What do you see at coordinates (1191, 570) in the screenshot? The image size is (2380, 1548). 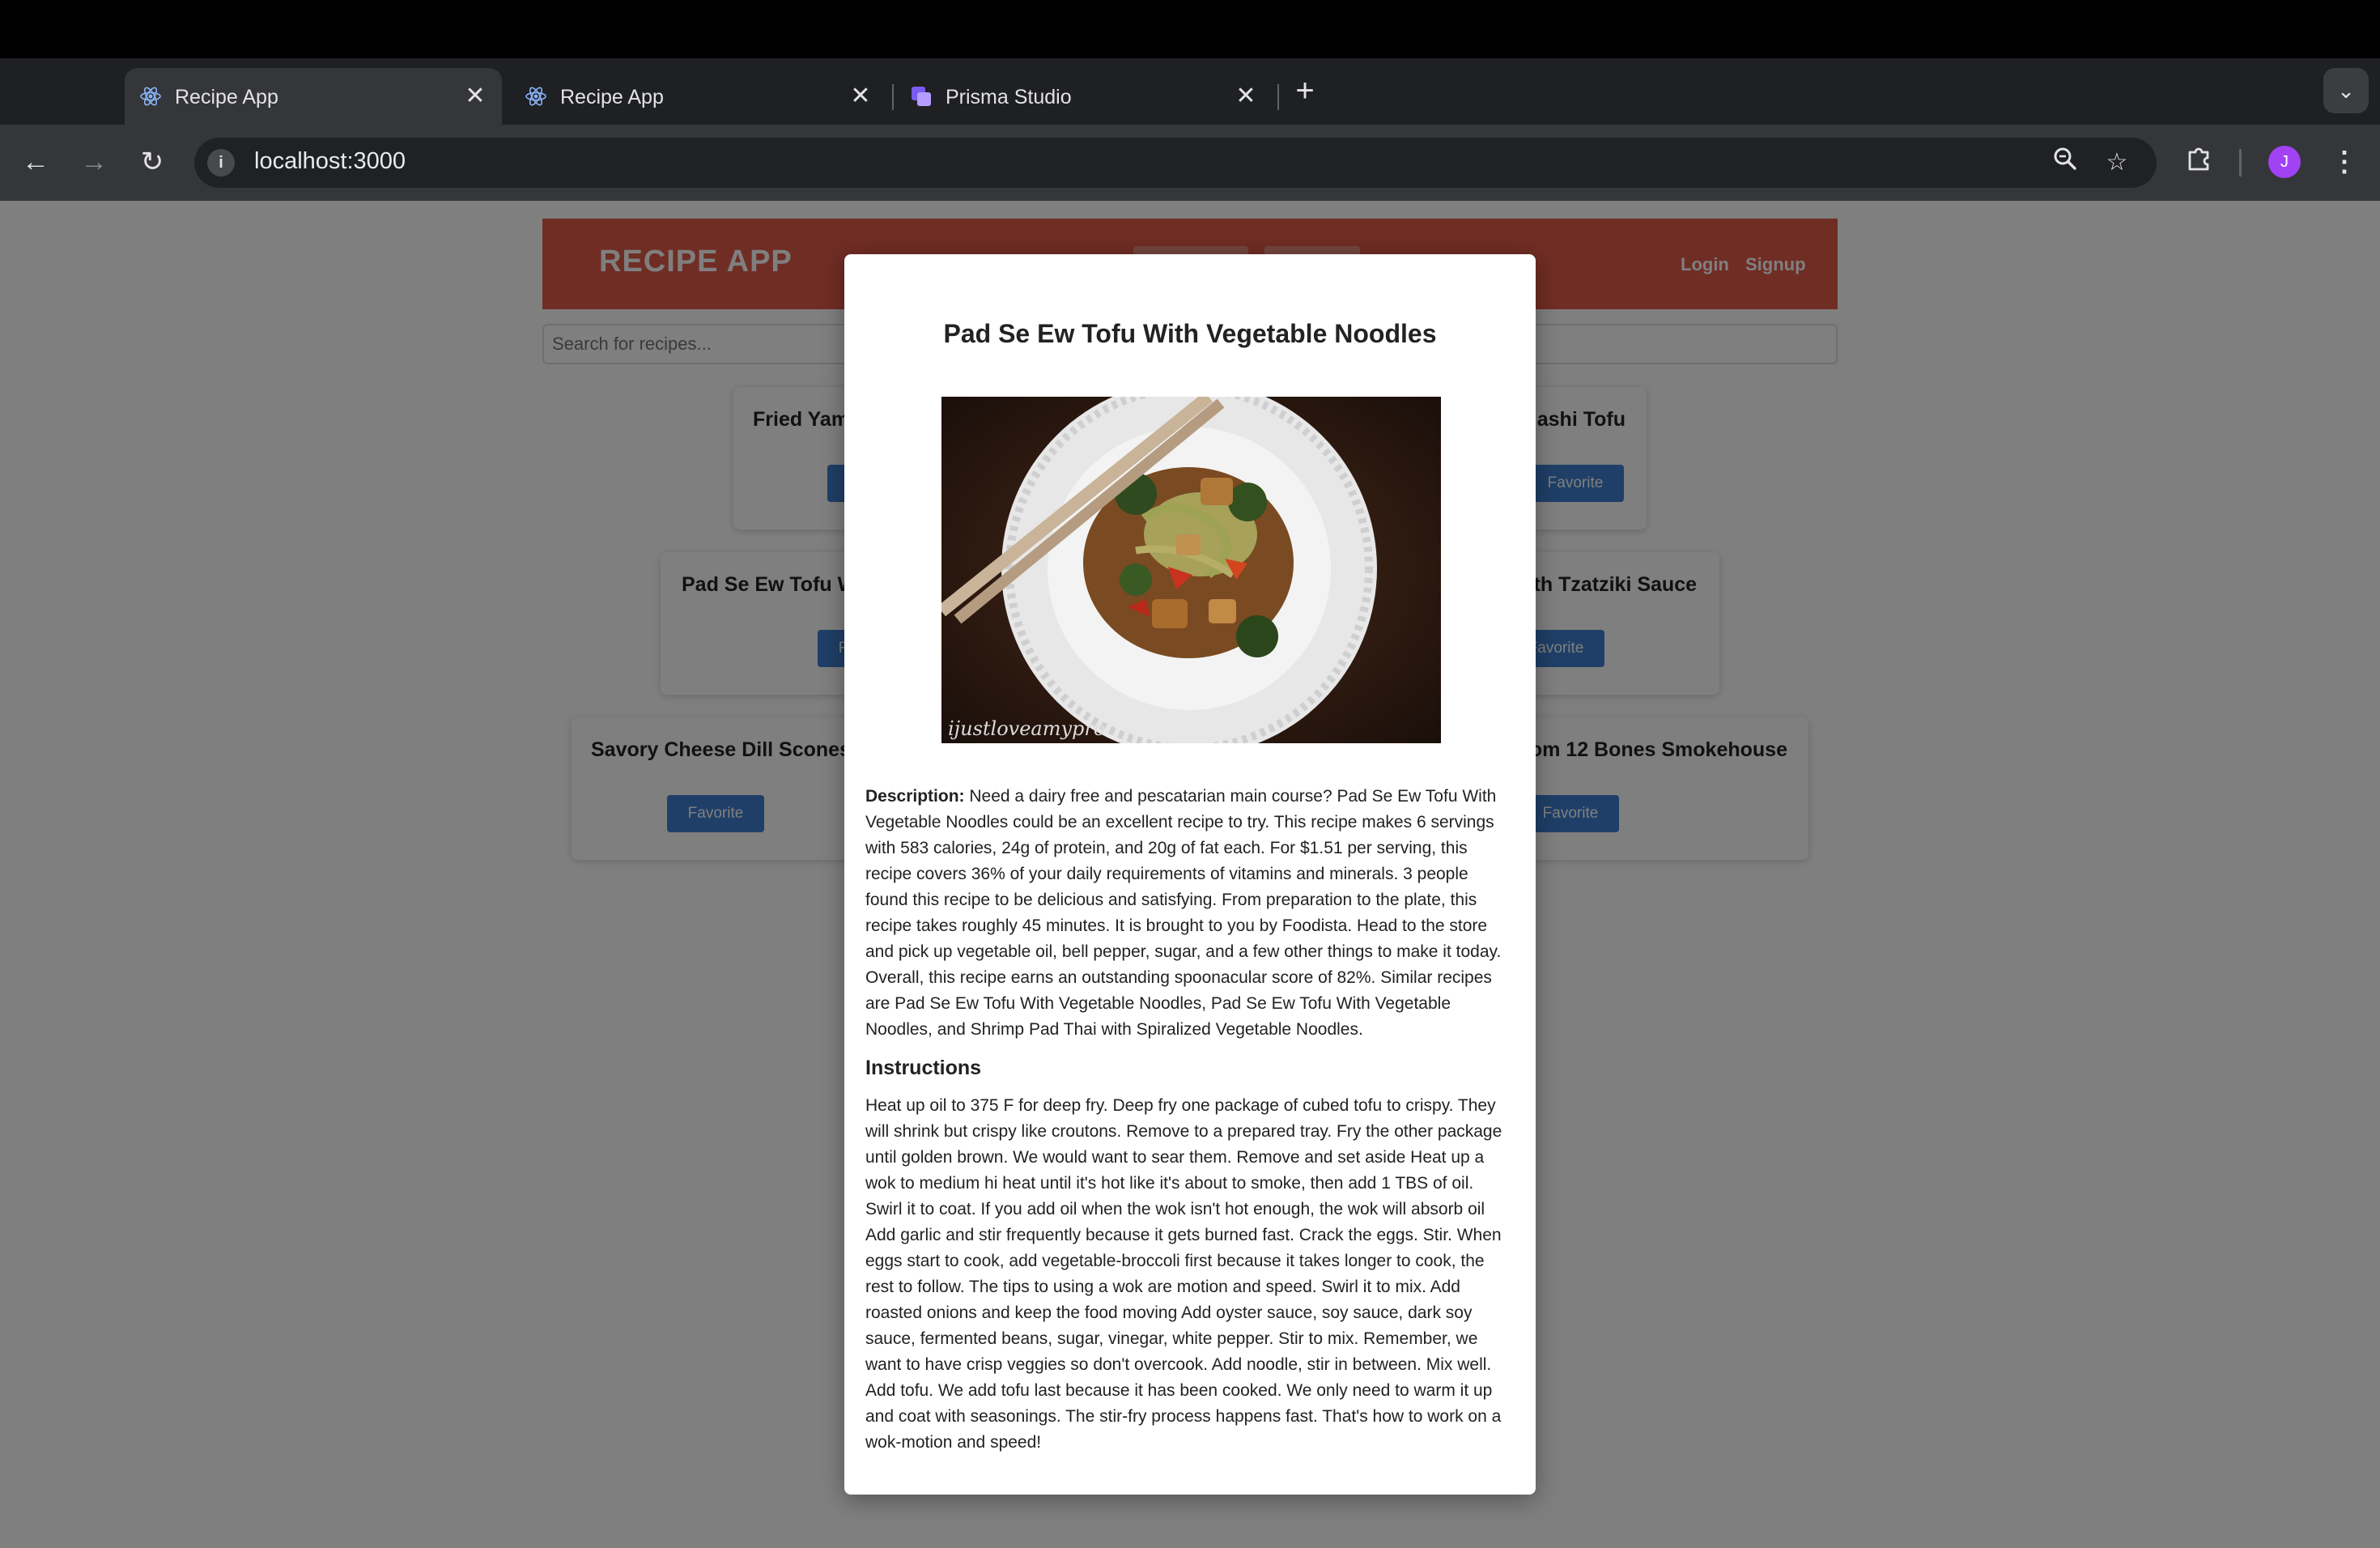 I see `recipe-image: ijustloveamypro` at bounding box center [1191, 570].